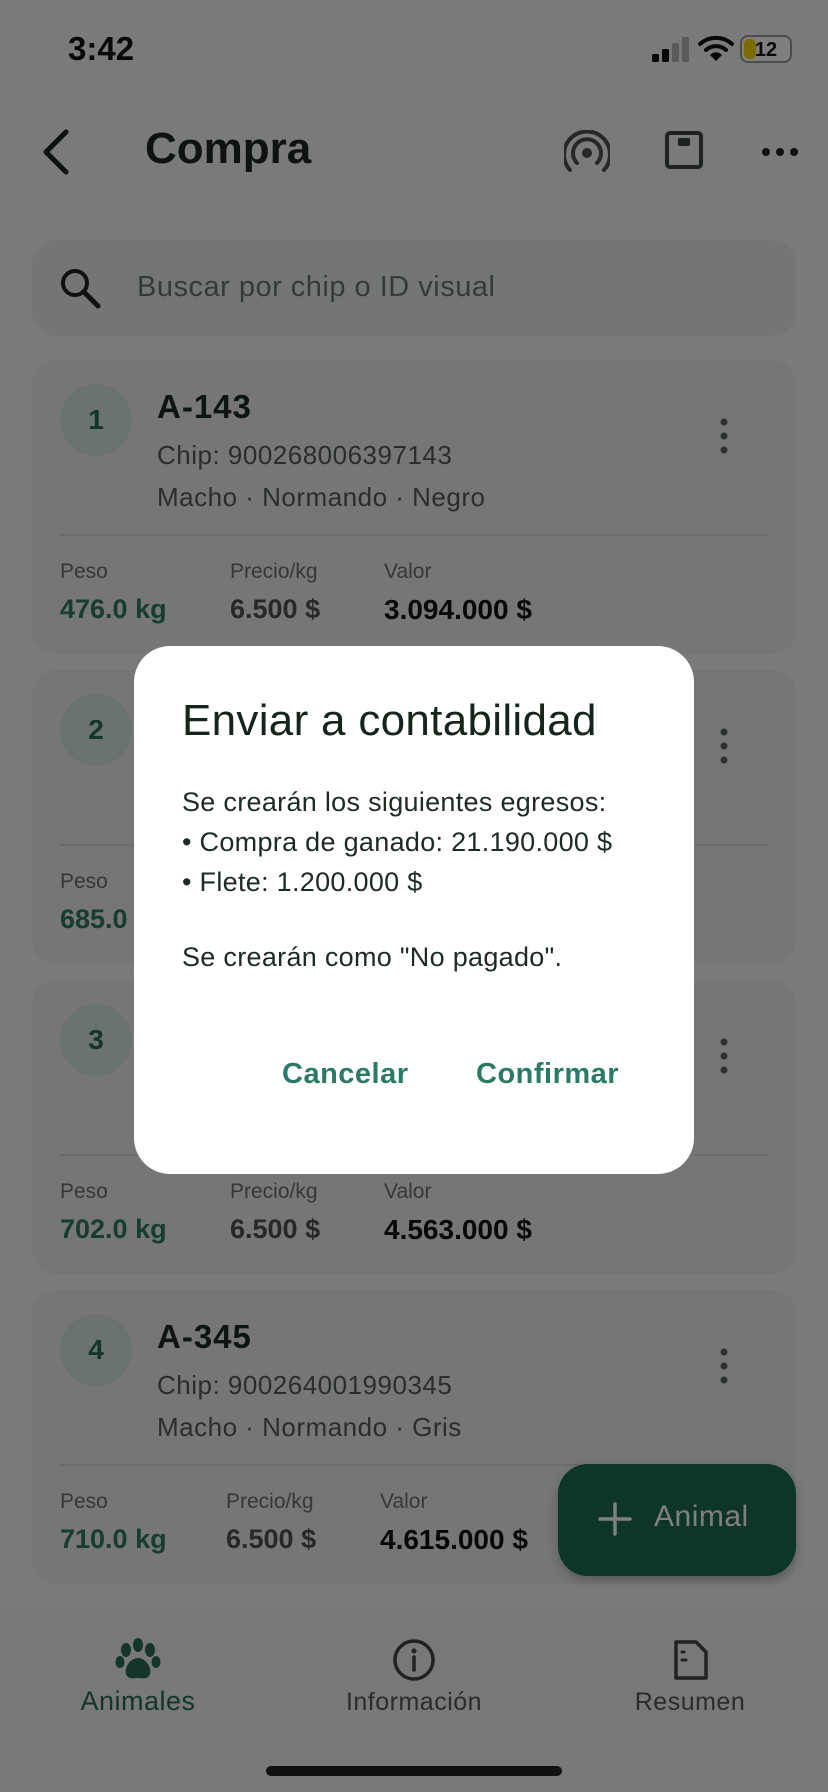 The height and width of the screenshot is (1792, 828). What do you see at coordinates (394, 802) in the screenshot?
I see `dialog-body-line: Se crearán los siguientes egresos:` at bounding box center [394, 802].